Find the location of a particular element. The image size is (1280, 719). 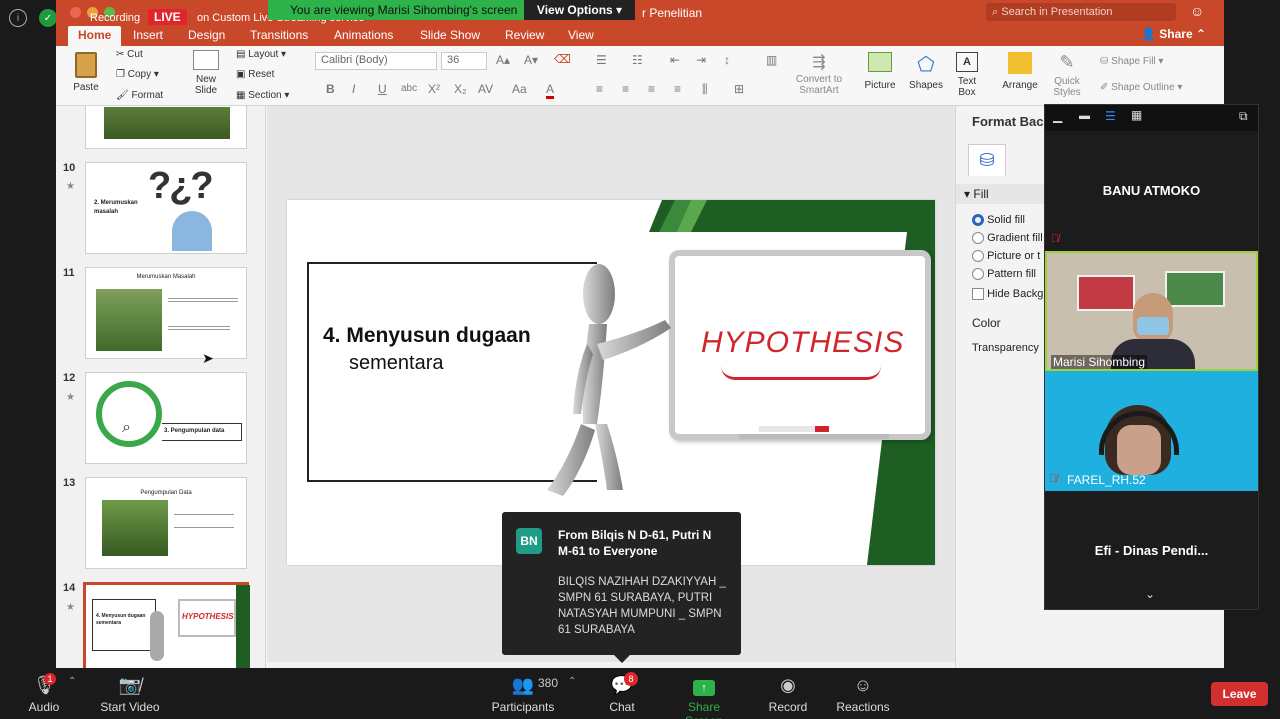

justify-icon: ≡ is located at coordinates (677, 89).